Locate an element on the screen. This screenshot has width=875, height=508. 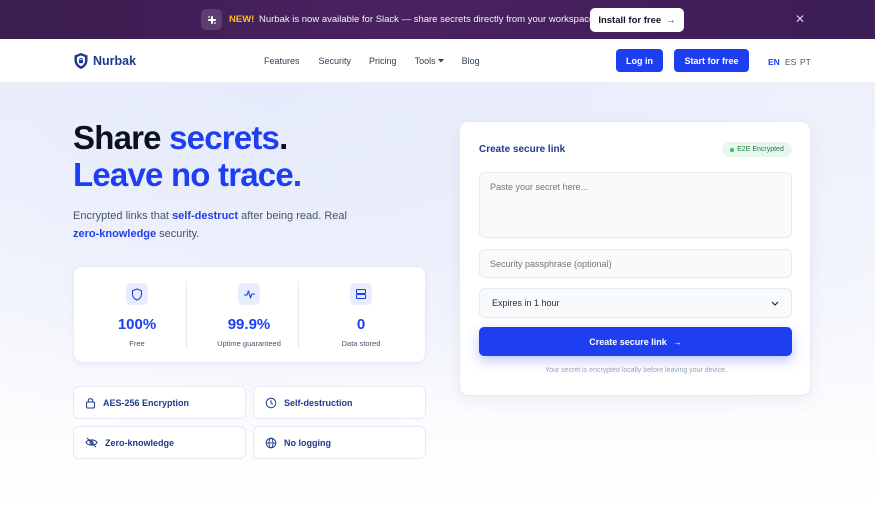
new-label: NEW! is located at coordinates (242, 19).